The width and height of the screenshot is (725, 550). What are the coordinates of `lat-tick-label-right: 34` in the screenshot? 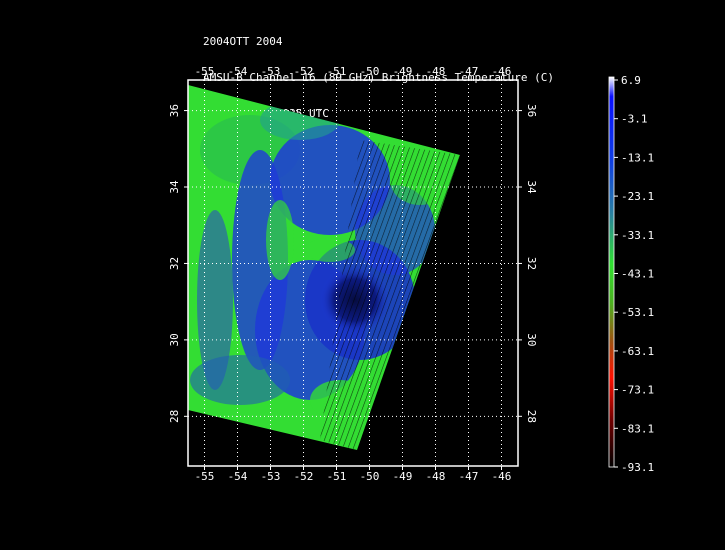 It's located at (531, 187).